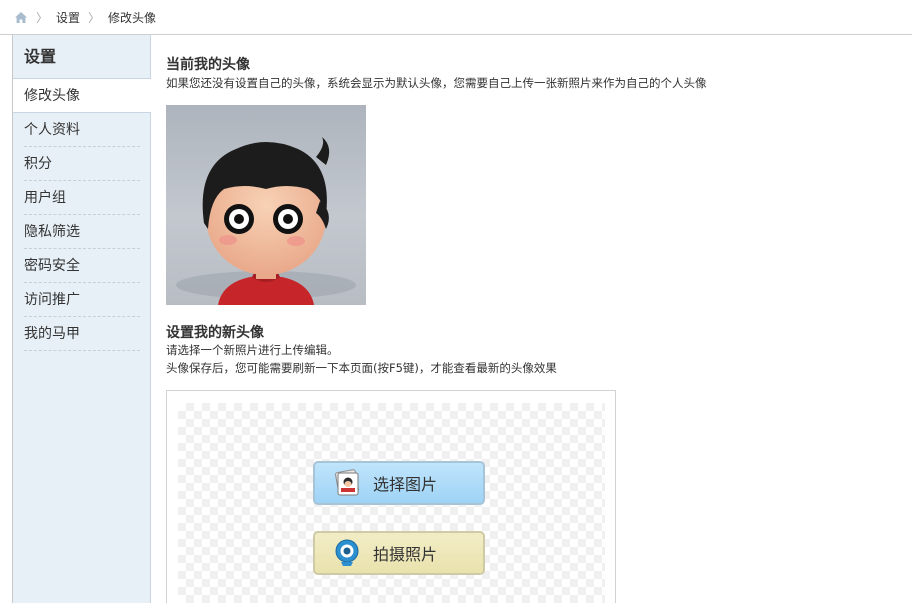 The image size is (912, 603). What do you see at coordinates (82, 130) in the screenshot?
I see `sidebar-item-profile: 个人资料` at bounding box center [82, 130].